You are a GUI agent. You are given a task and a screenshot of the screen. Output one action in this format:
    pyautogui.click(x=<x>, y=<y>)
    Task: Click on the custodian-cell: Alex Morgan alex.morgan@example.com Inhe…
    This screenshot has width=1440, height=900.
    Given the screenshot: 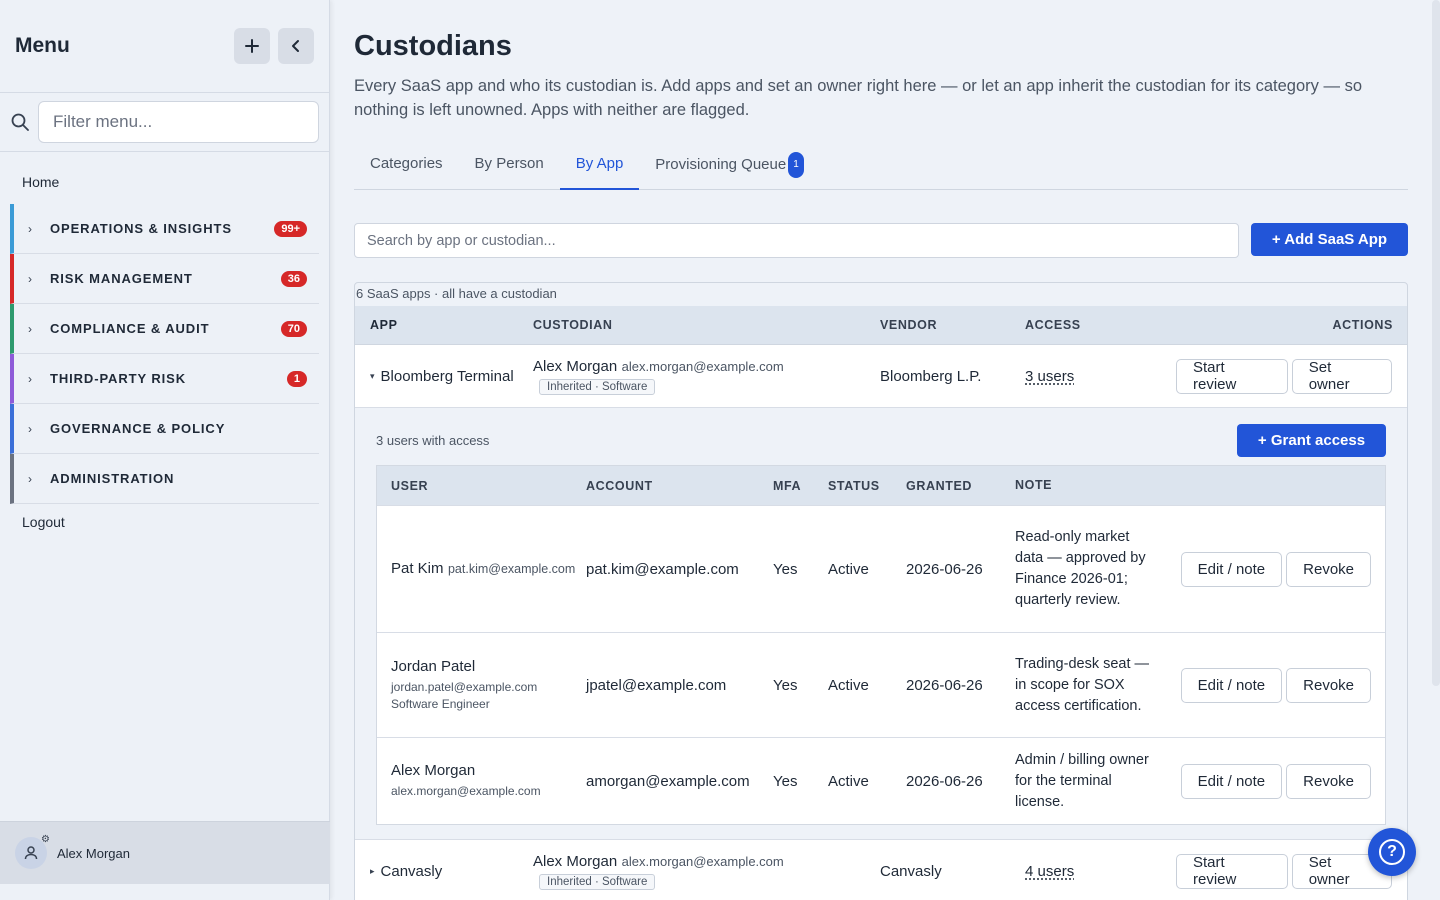 What is the action you would take?
    pyautogui.click(x=706, y=871)
    